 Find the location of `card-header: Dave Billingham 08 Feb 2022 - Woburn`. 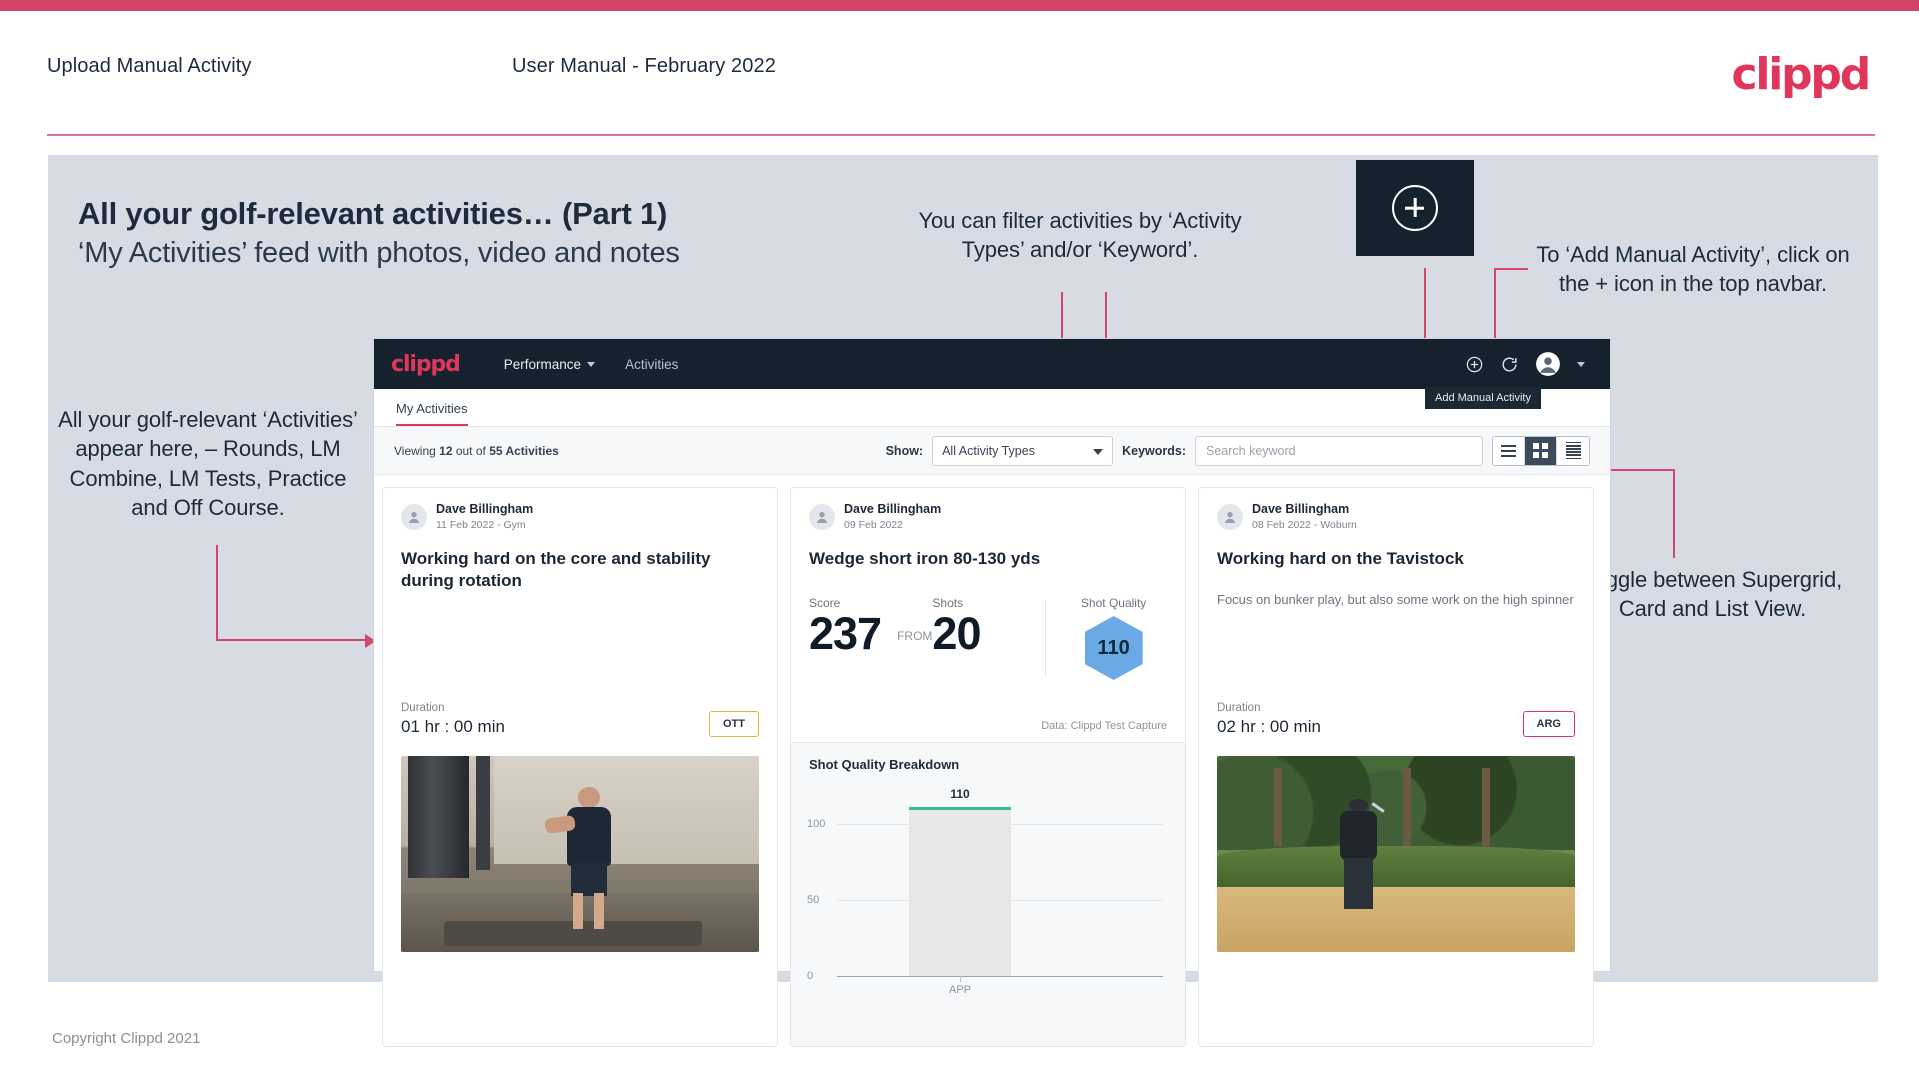

card-header: Dave Billingham 08 Feb 2022 - Woburn is located at coordinates (1396, 510).